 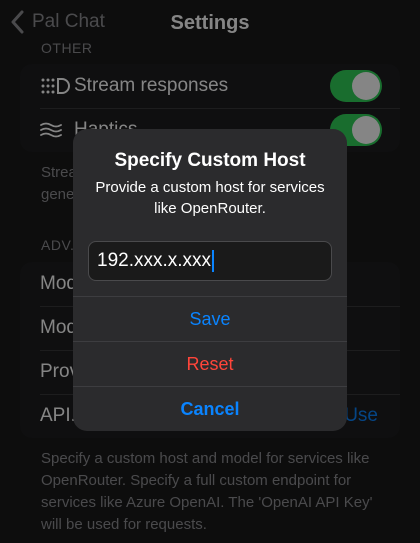 I want to click on stream-responses-label: Stream responses, so click(x=151, y=85).